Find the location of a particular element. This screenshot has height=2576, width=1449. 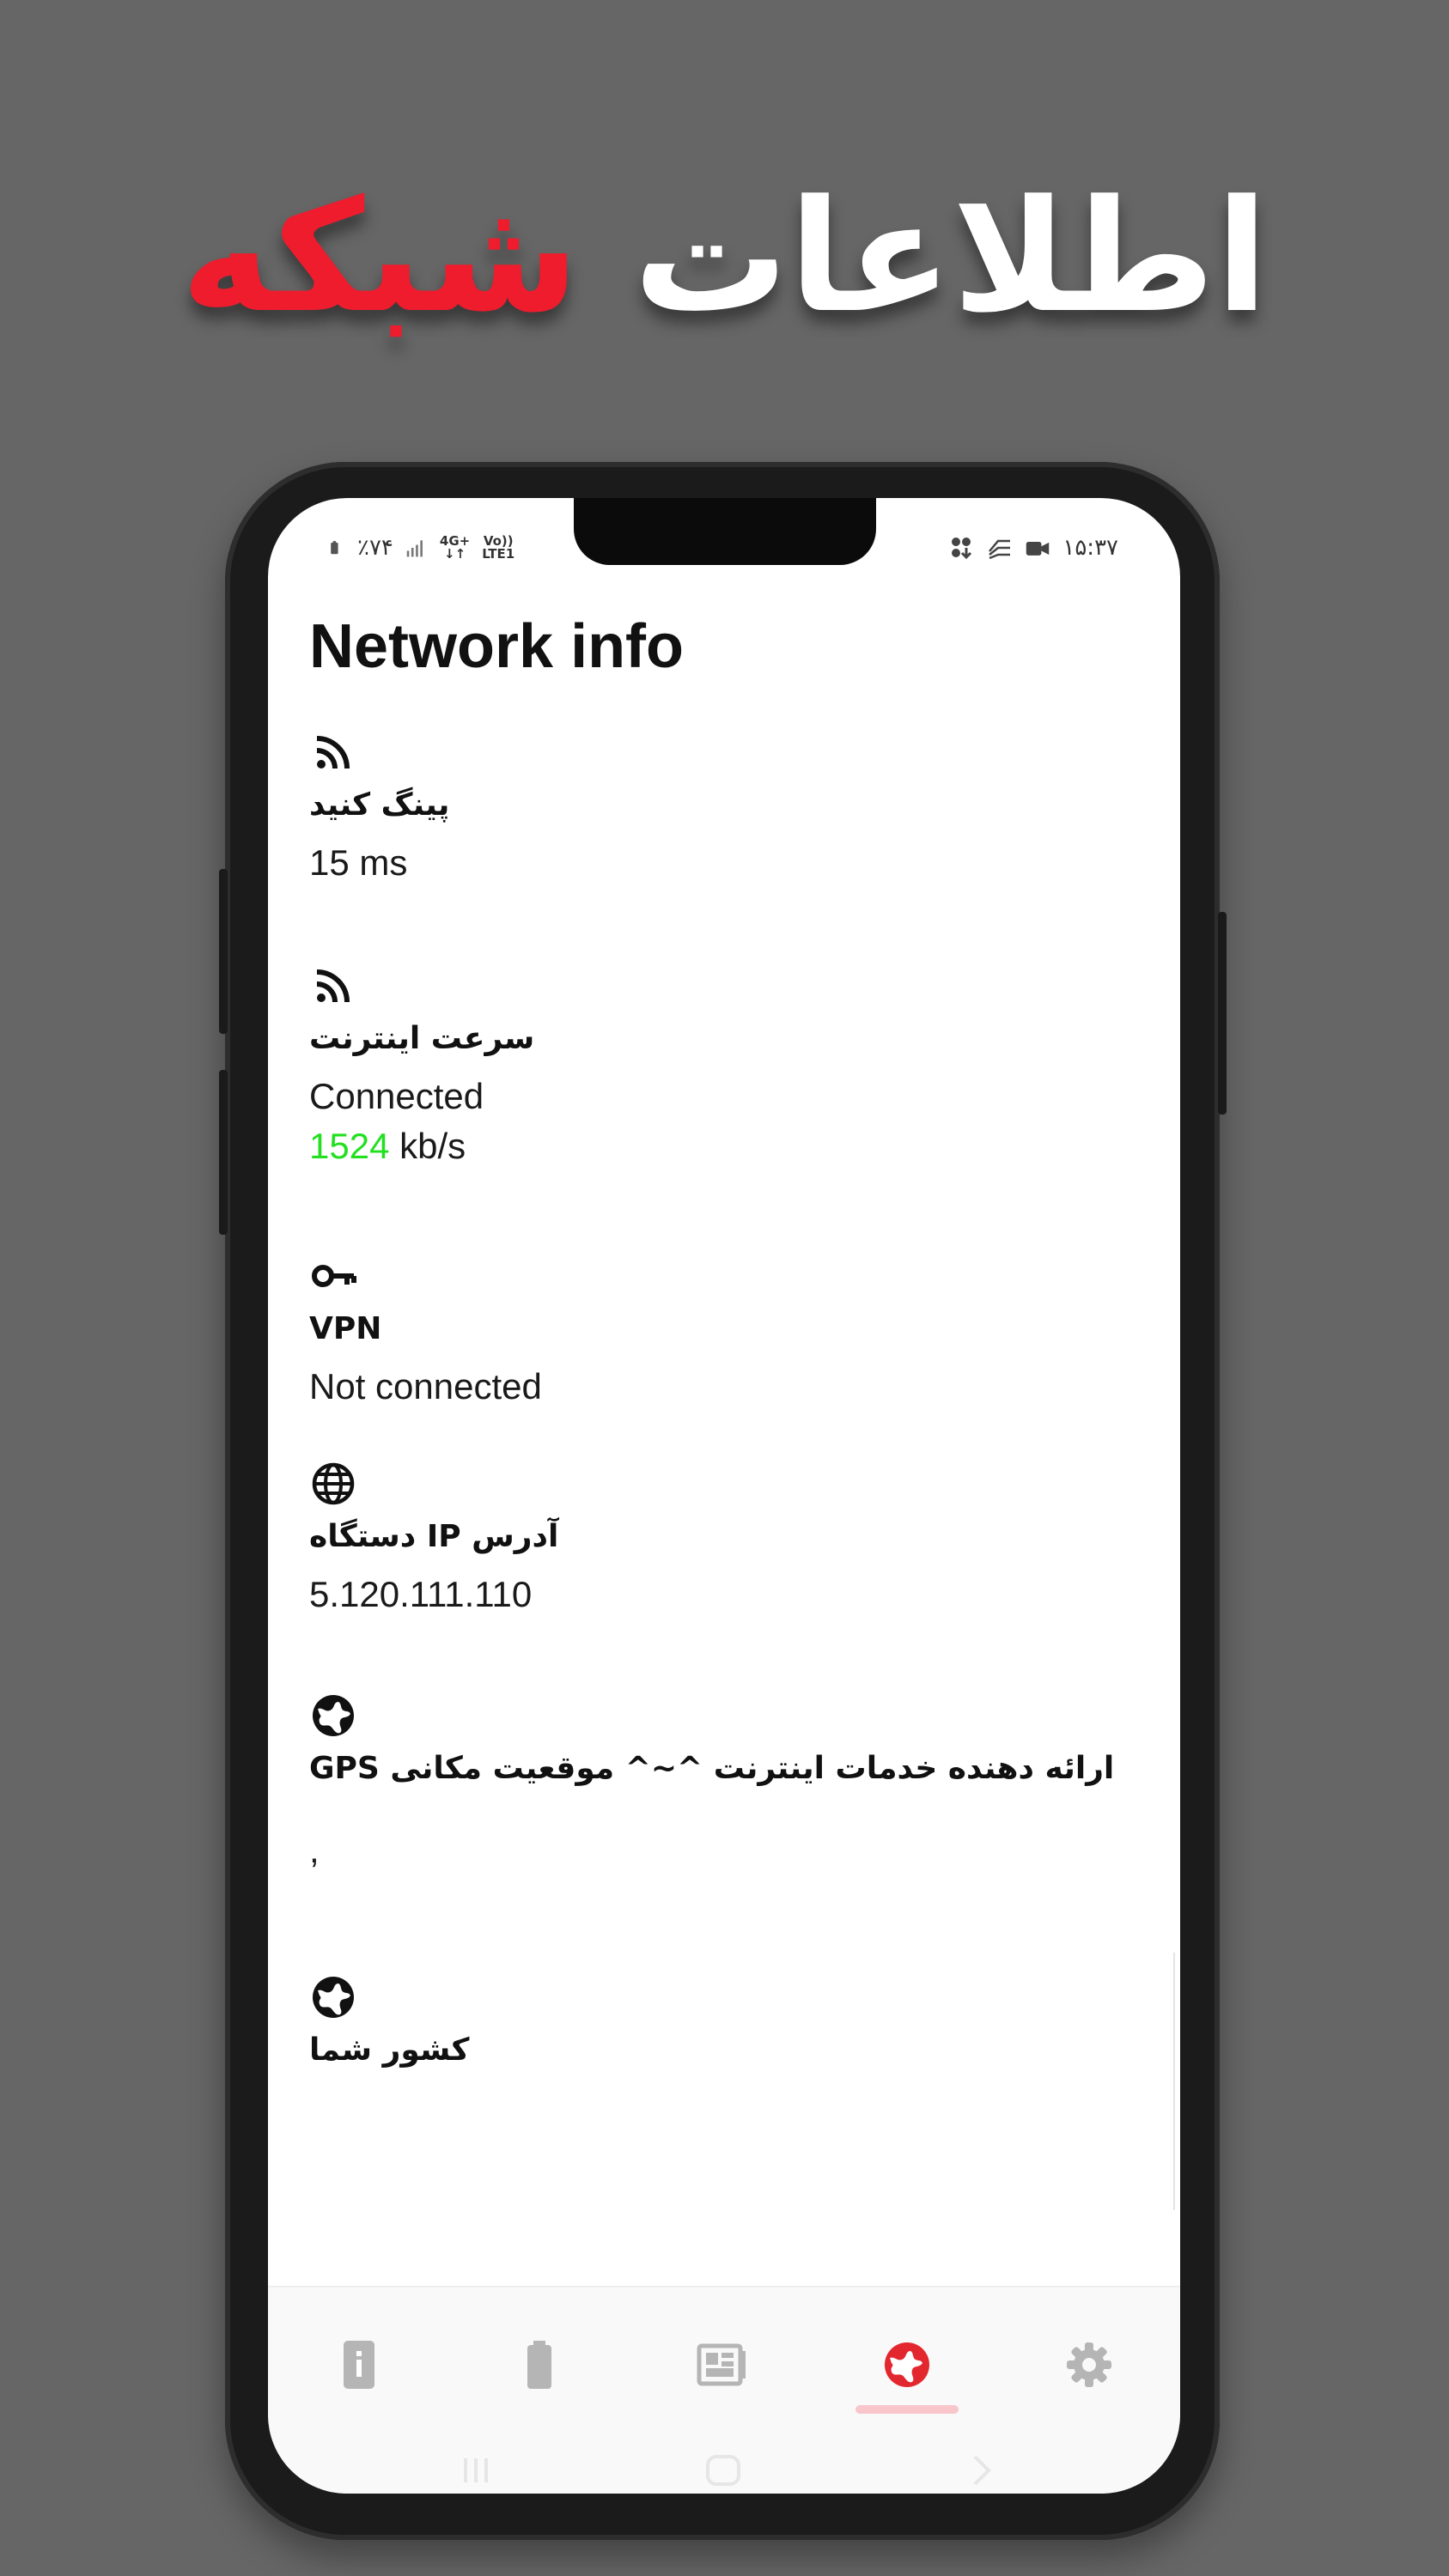

tab-info is located at coordinates (359, 2365).